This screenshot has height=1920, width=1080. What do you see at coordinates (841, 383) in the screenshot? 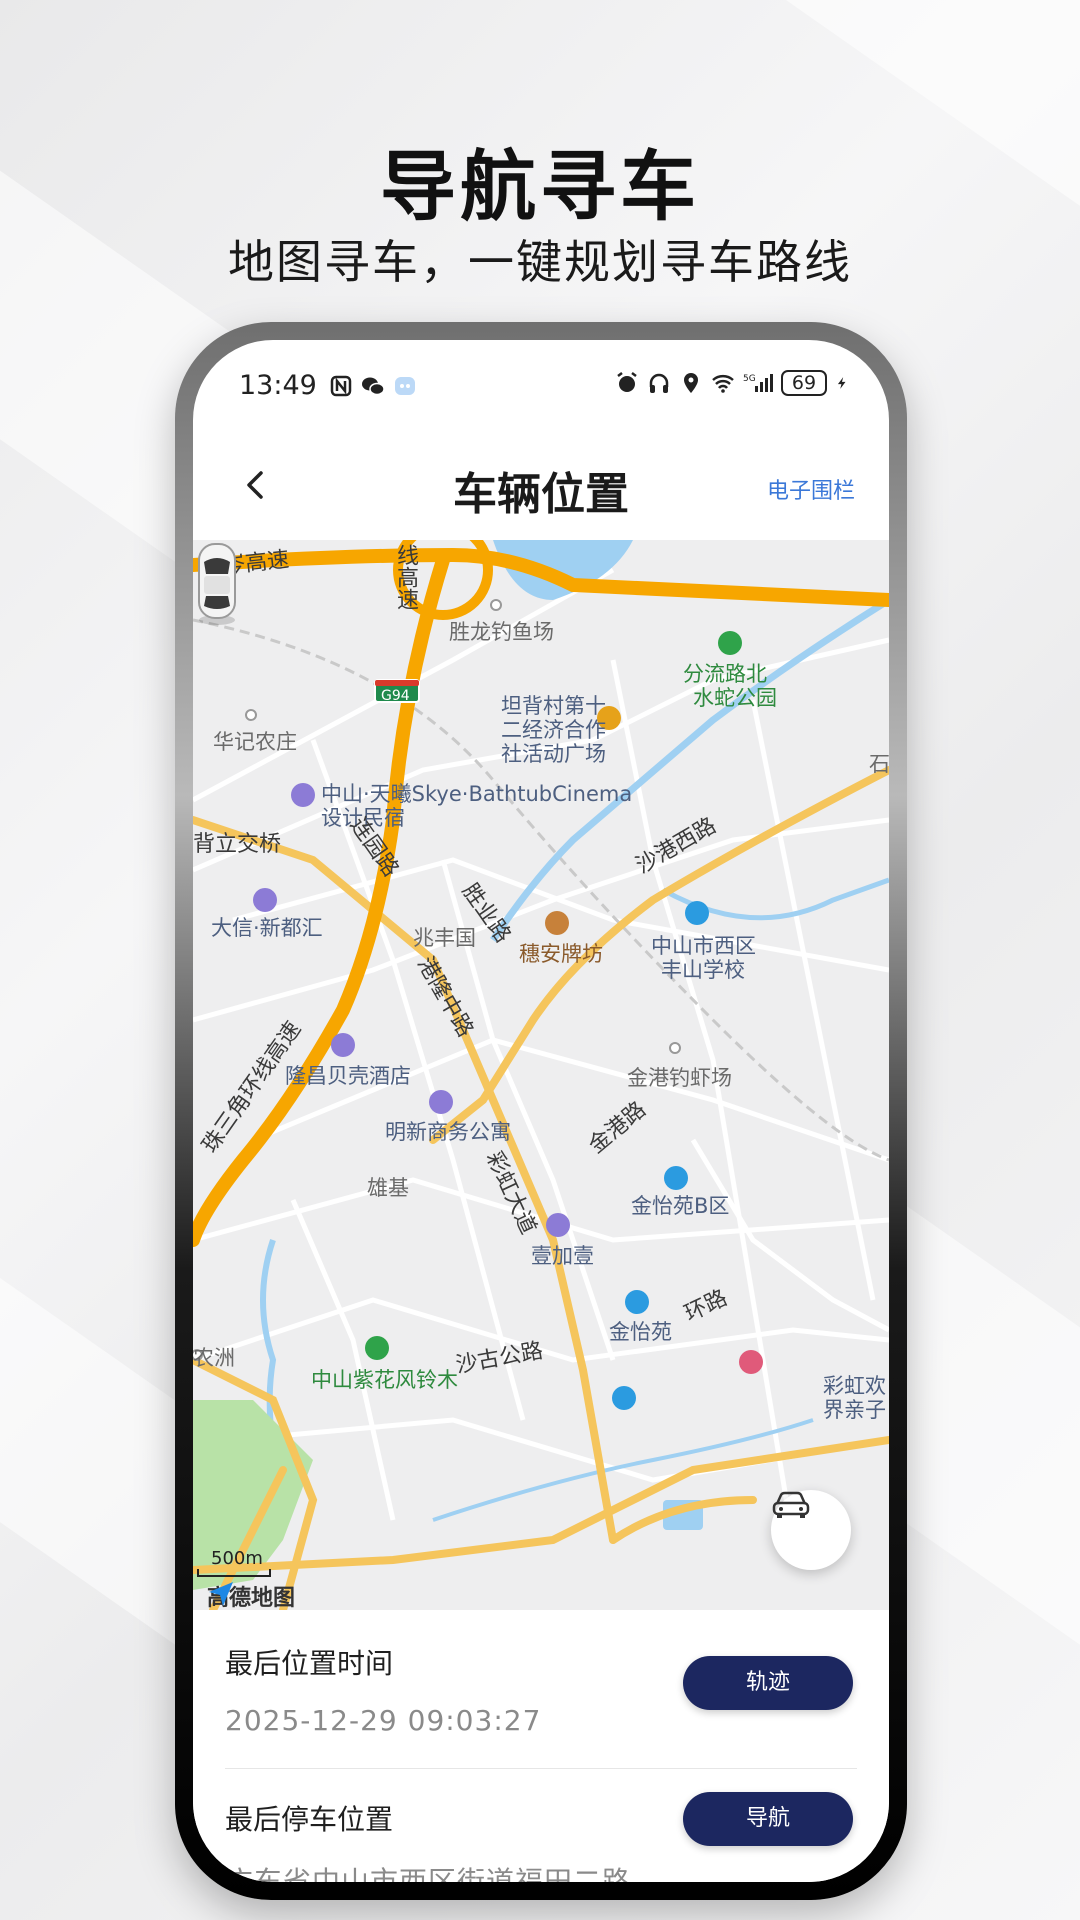
I see `charging-icon` at bounding box center [841, 383].